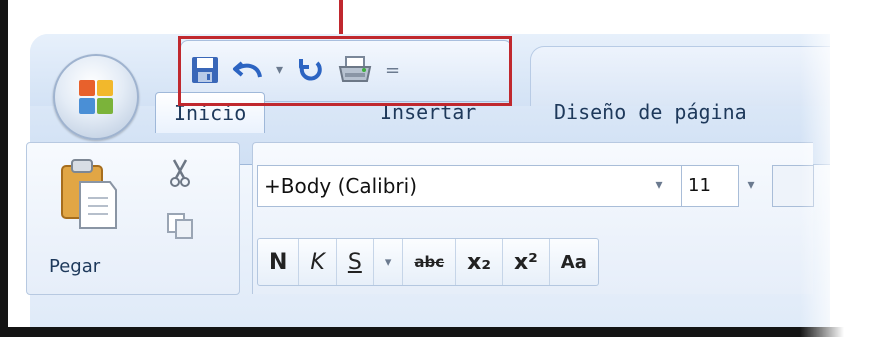  I want to click on save-icon, so click(205, 70).